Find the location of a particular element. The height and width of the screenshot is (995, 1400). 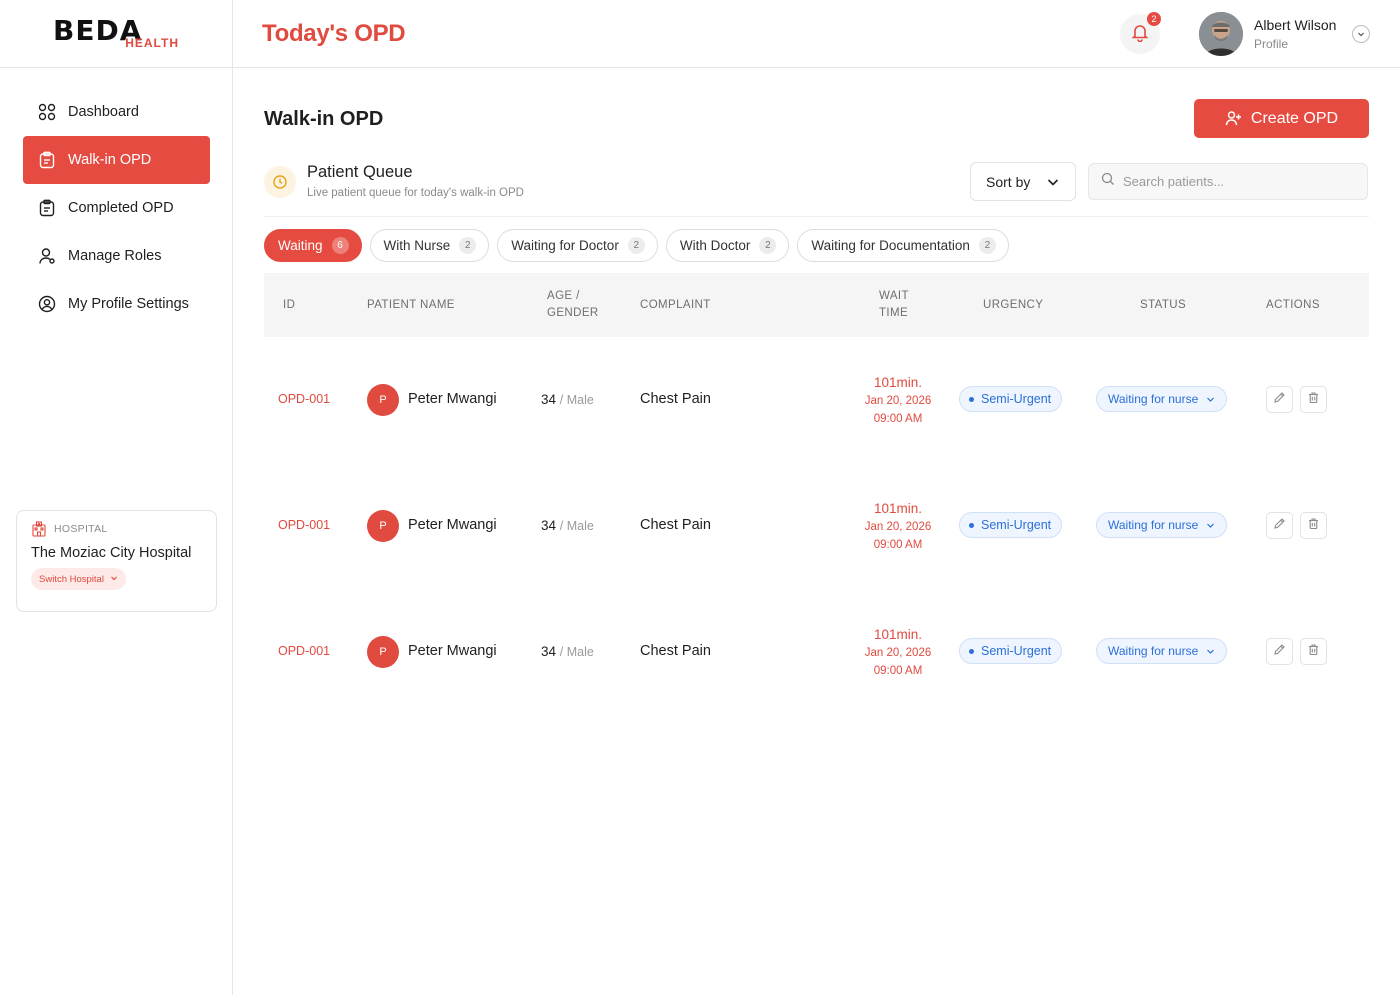

sidebar-item-walk-in-opd: Walk-in OPD is located at coordinates (116, 160).